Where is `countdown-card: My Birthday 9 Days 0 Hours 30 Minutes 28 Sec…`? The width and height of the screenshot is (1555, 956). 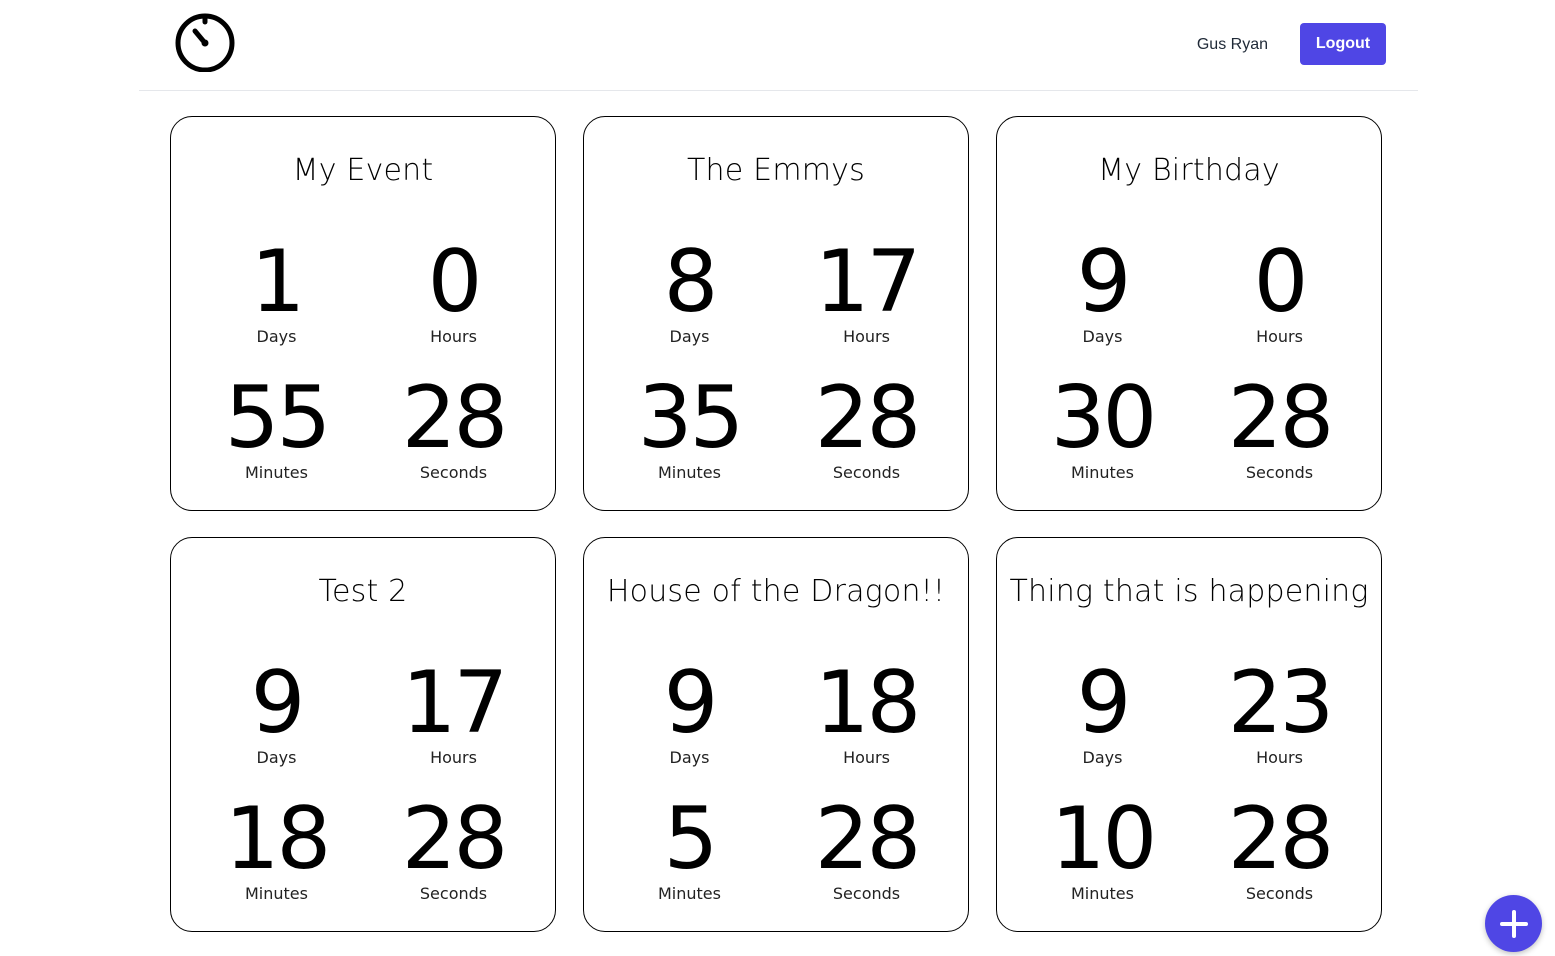 countdown-card: My Birthday 9 Days 0 Hours 30 Minutes 28 Sec… is located at coordinates (1189, 313).